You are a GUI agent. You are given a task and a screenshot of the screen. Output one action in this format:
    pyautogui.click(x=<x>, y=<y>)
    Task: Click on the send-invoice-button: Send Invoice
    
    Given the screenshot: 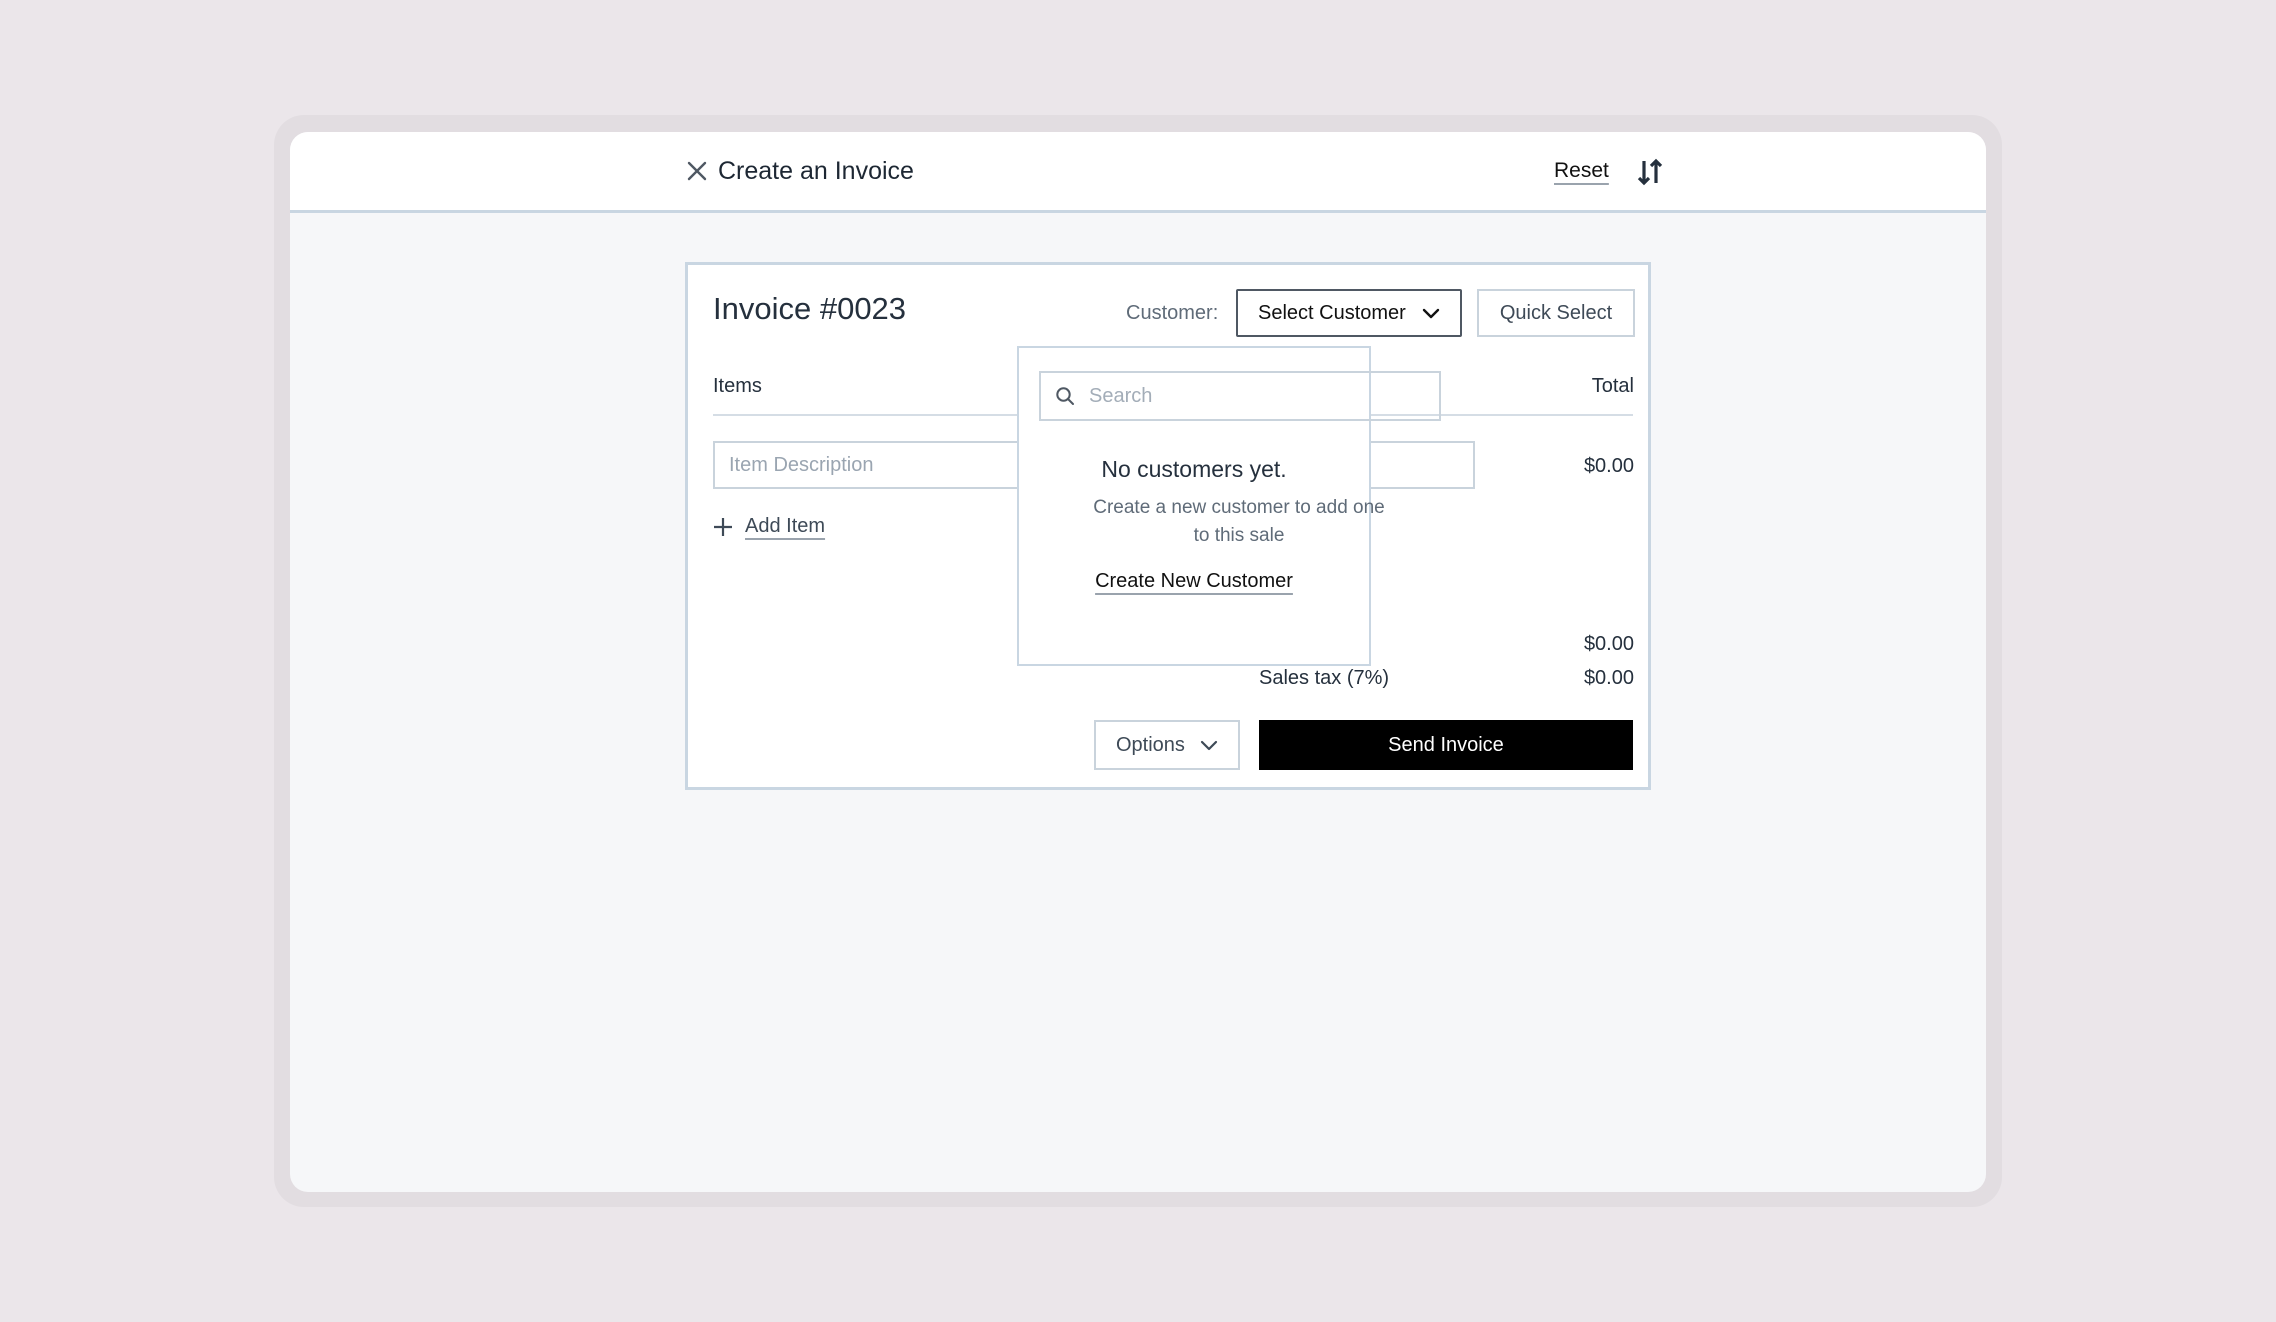 What is the action you would take?
    pyautogui.click(x=1446, y=745)
    